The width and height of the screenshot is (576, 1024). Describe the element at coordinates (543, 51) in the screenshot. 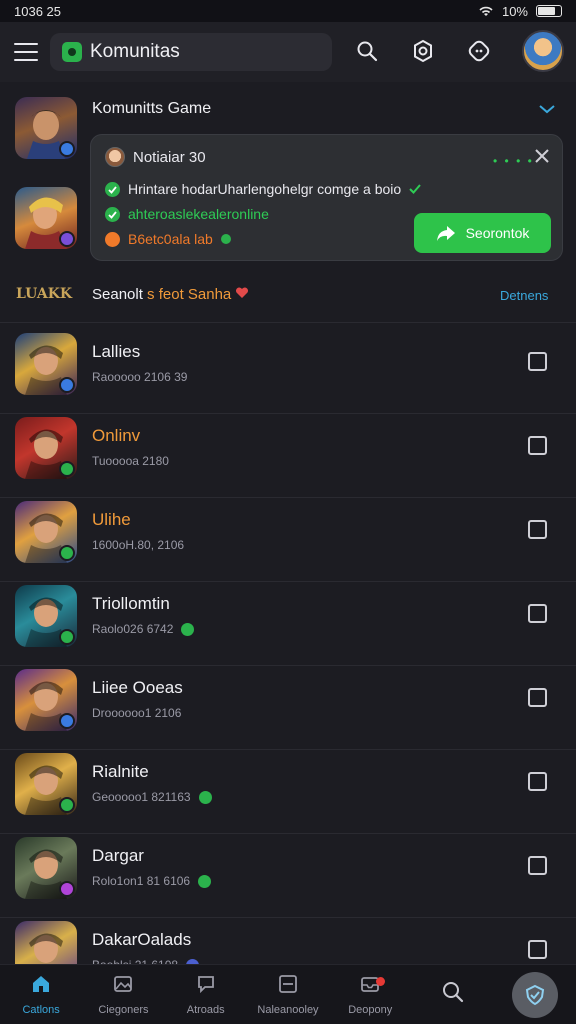

I see `profile-avatar` at that location.